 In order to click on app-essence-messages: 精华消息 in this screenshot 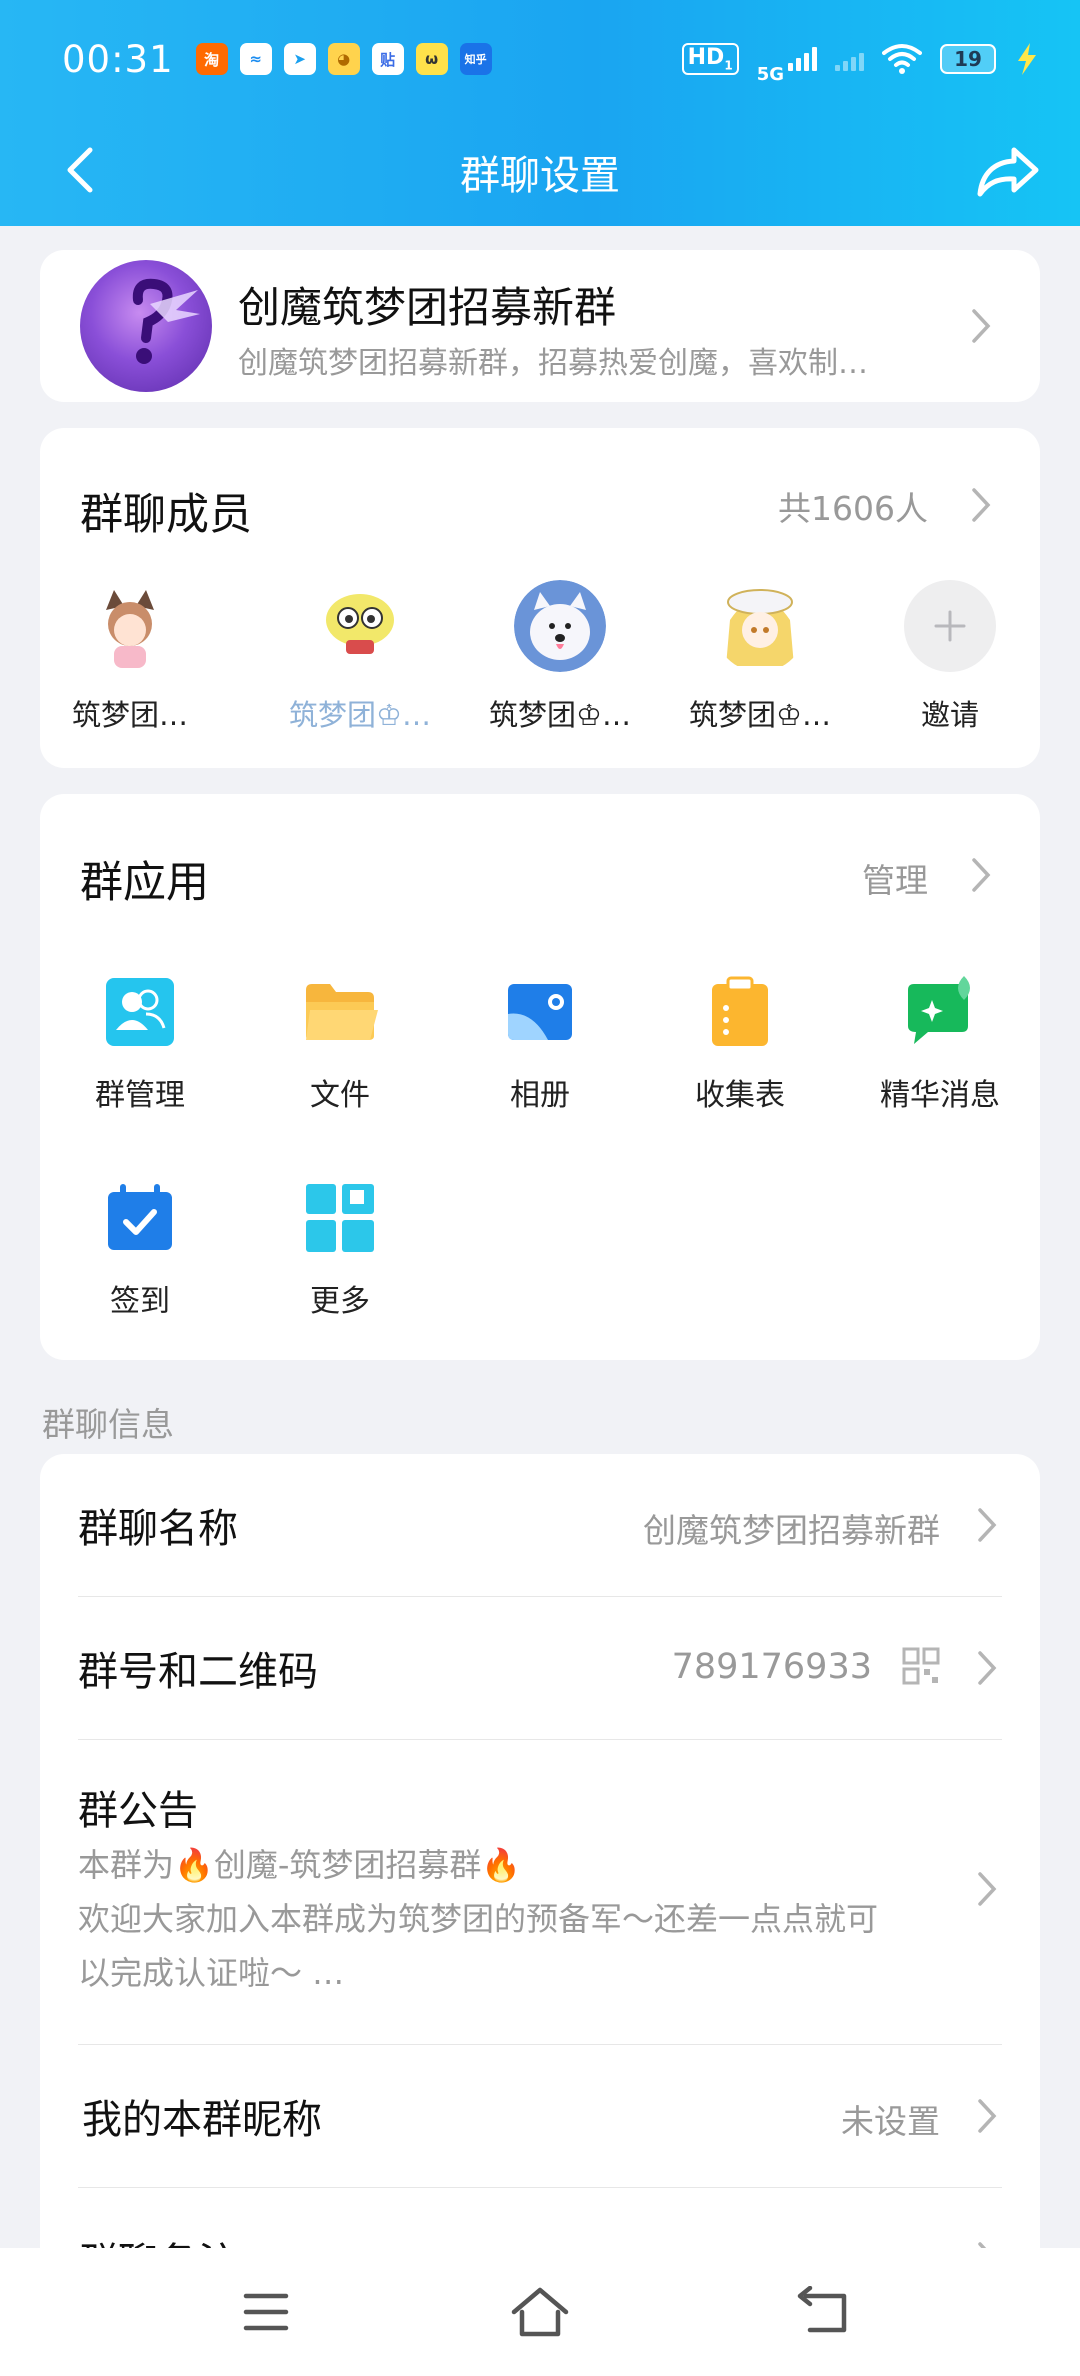, I will do `click(940, 1044)`.